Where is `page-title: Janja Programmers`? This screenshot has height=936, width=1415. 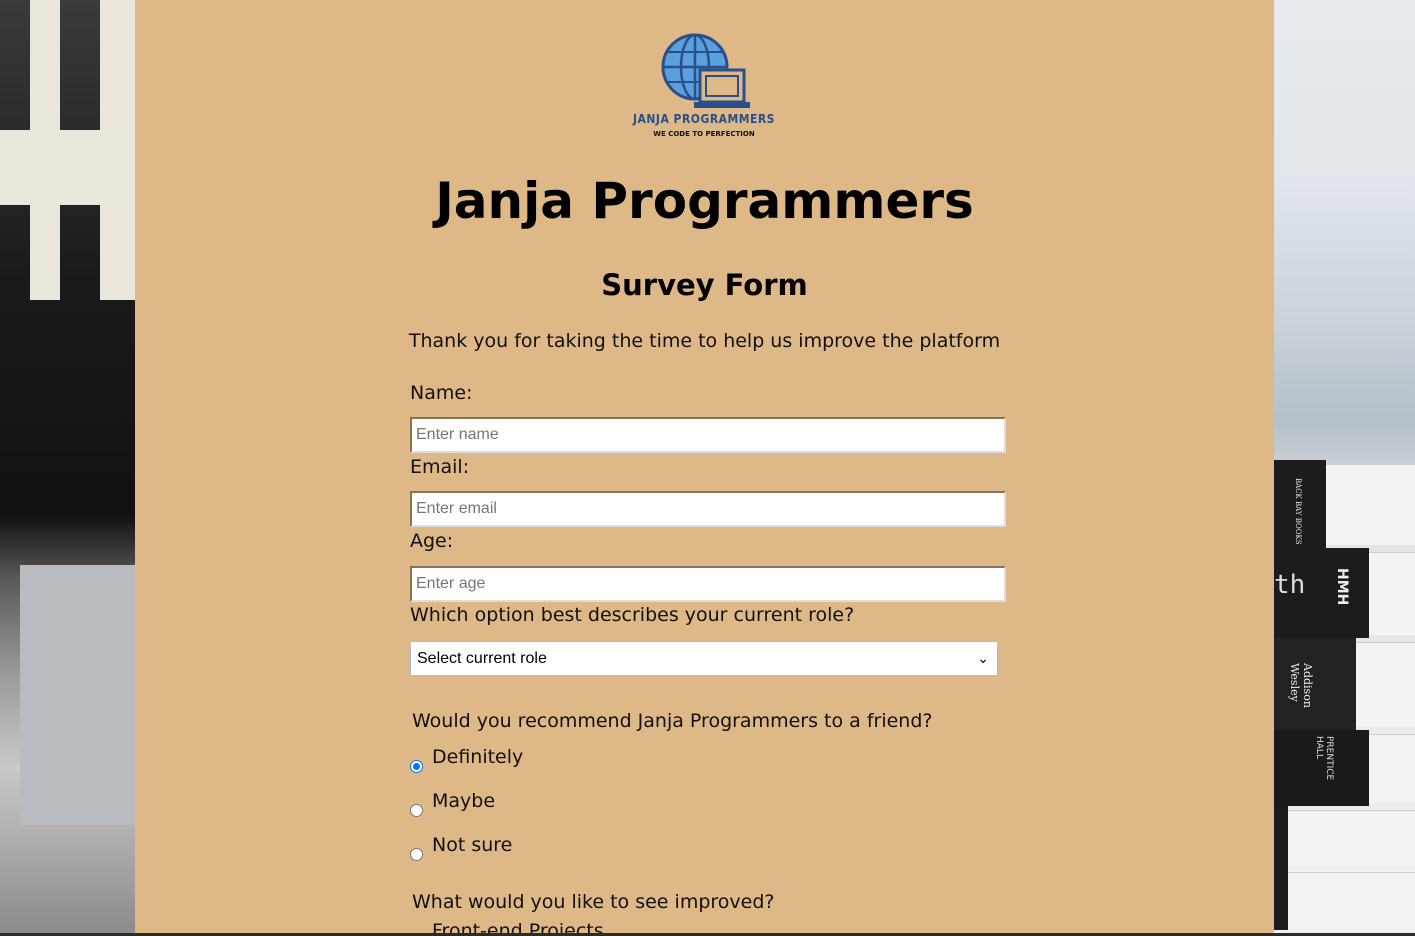 page-title: Janja Programmers is located at coordinates (704, 201).